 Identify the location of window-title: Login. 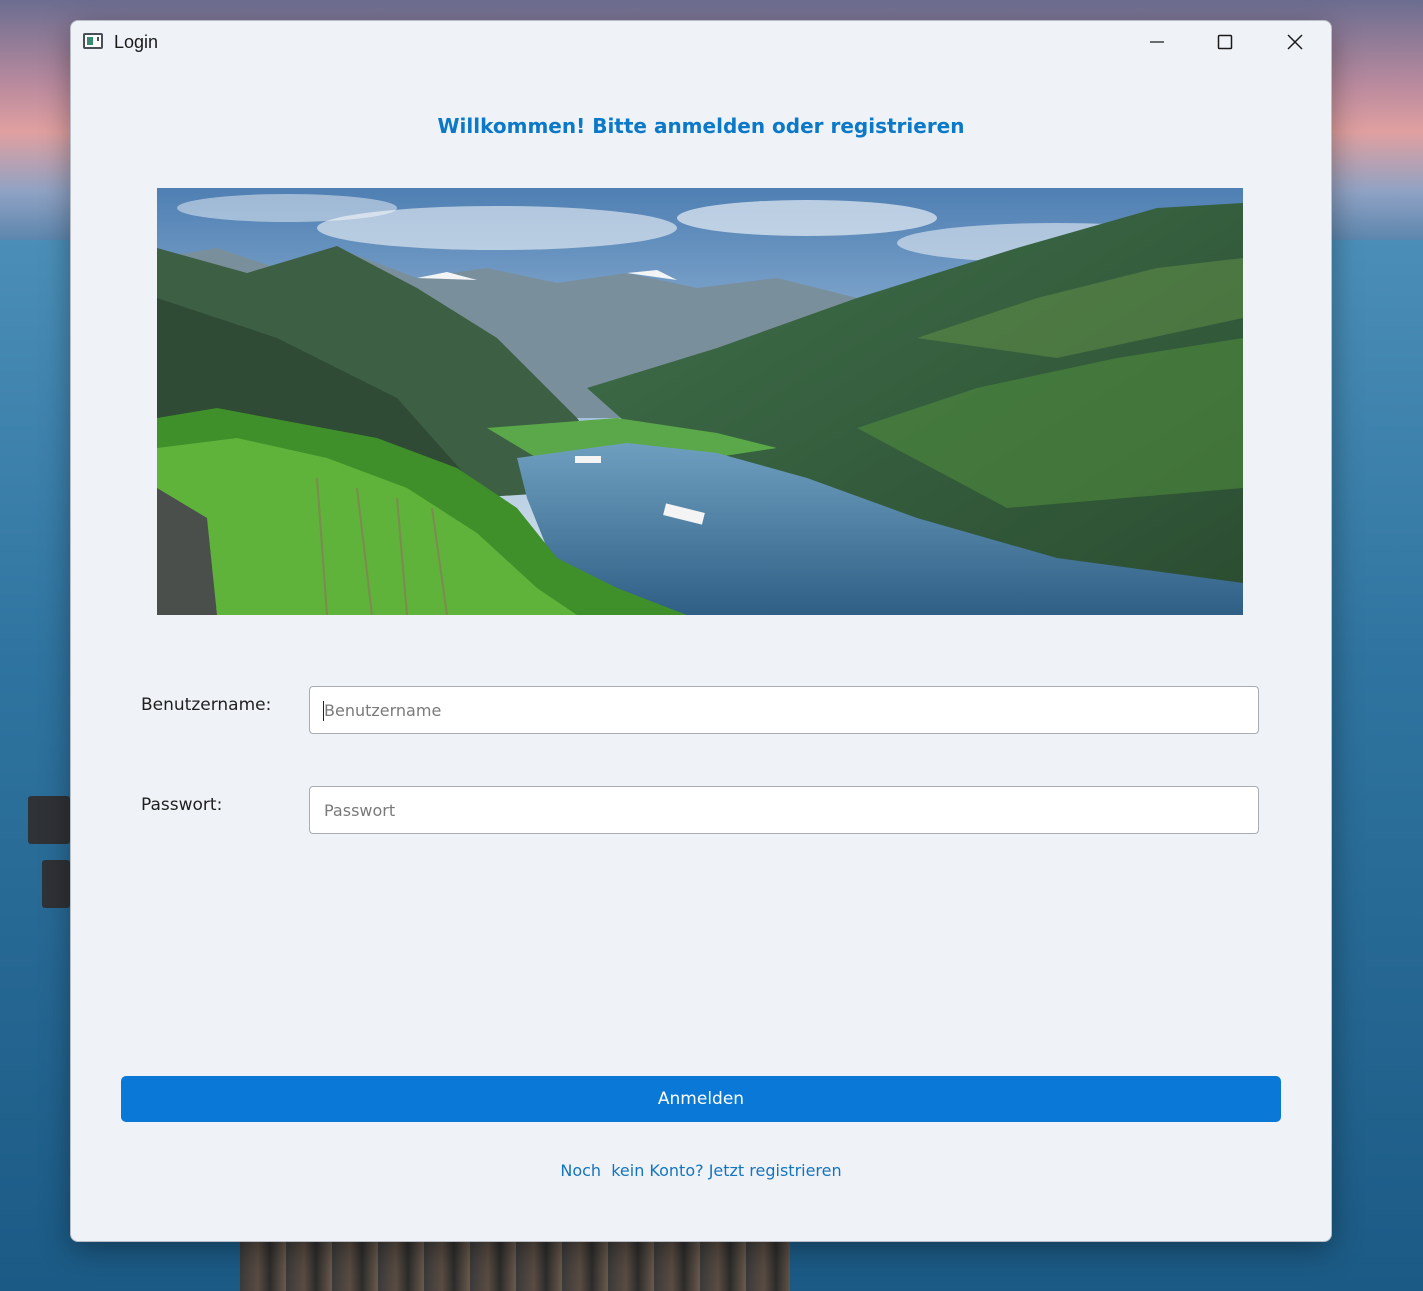
(136, 42).